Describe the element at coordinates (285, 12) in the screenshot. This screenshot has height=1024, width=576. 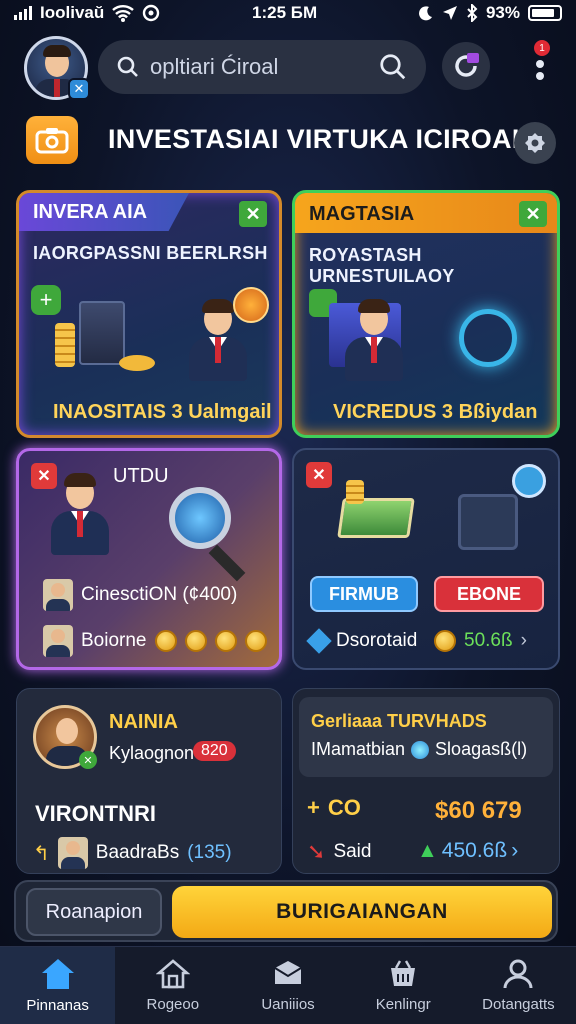
I see `clock: 1:25 ƂM` at that location.